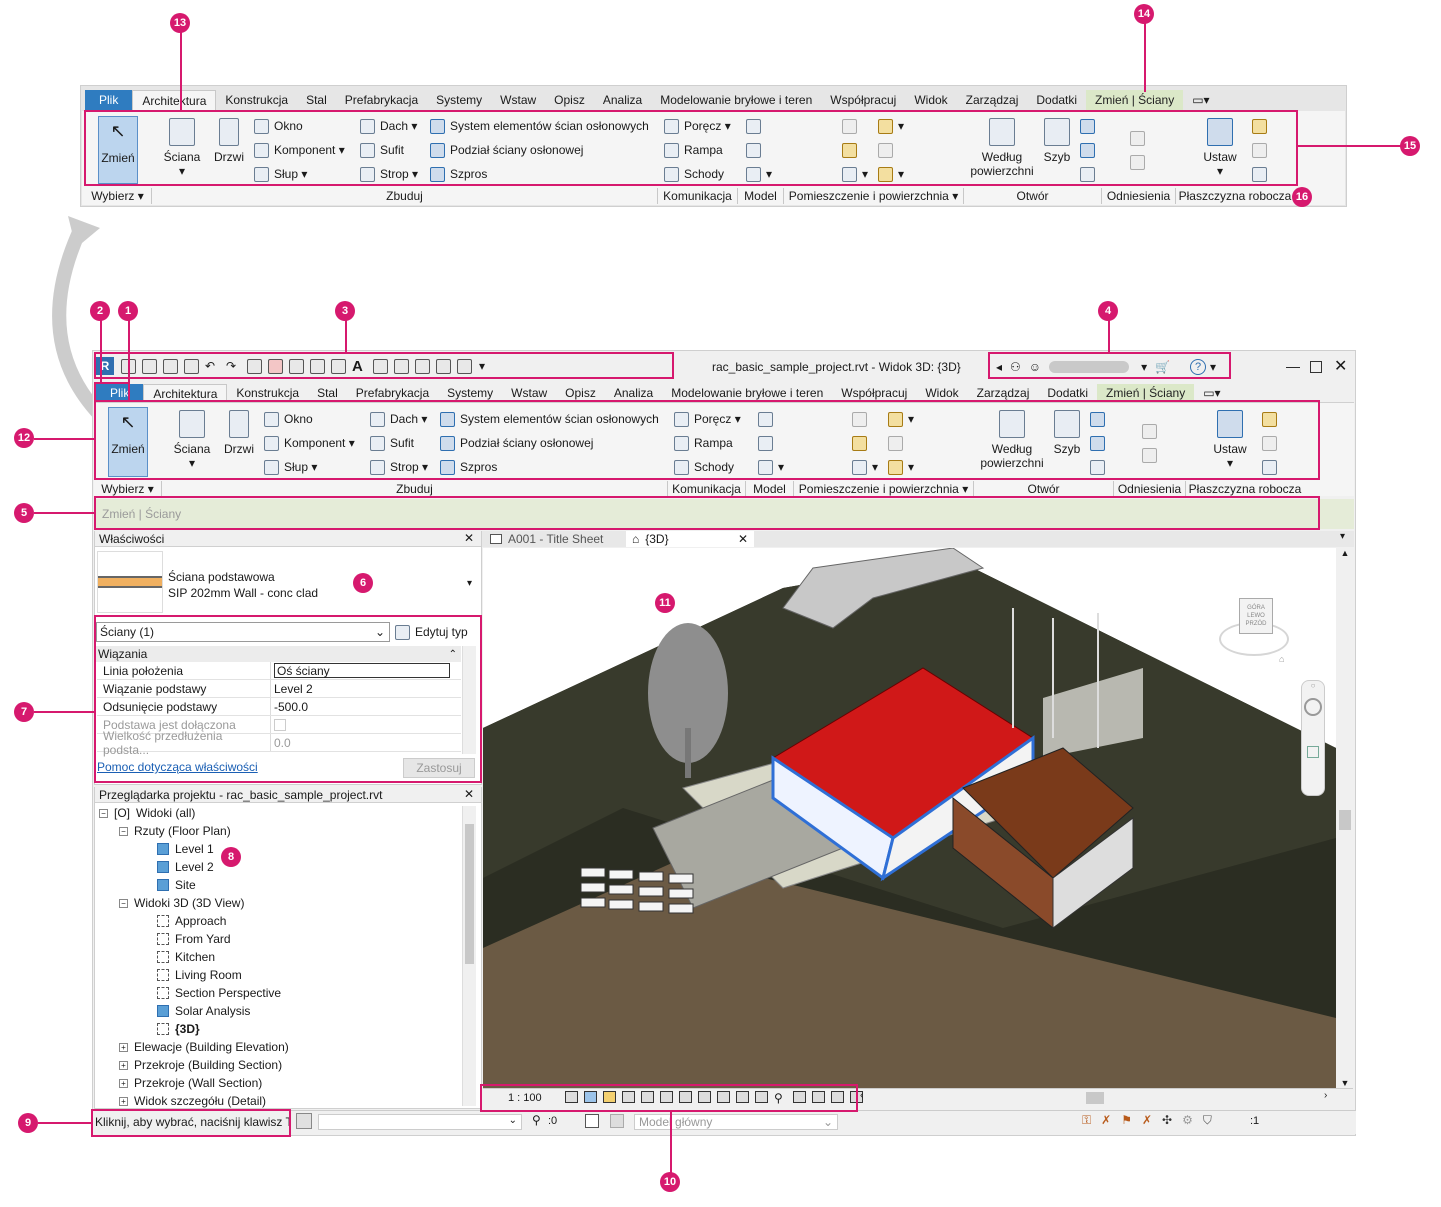 This screenshot has height=1207, width=1441. Describe the element at coordinates (254, 366) in the screenshot. I see `print-icon` at that location.